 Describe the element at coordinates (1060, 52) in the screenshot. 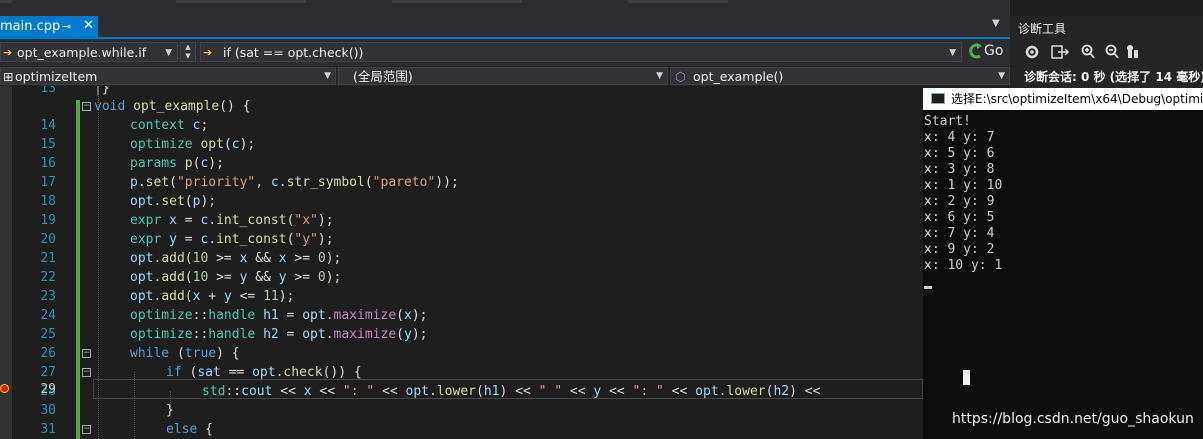

I see `export-icon` at that location.